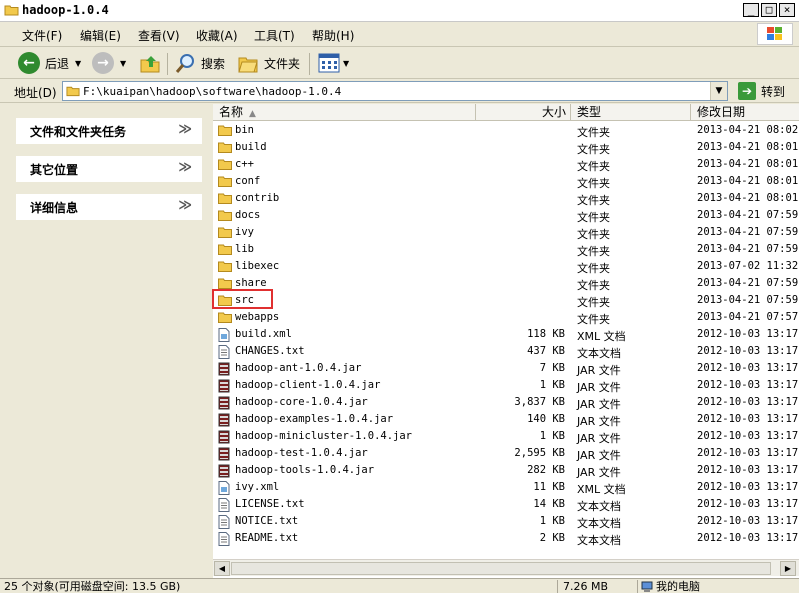 Image resolution: width=799 pixels, height=593 pixels. I want to click on address-dropdown-button: ▼, so click(718, 91).